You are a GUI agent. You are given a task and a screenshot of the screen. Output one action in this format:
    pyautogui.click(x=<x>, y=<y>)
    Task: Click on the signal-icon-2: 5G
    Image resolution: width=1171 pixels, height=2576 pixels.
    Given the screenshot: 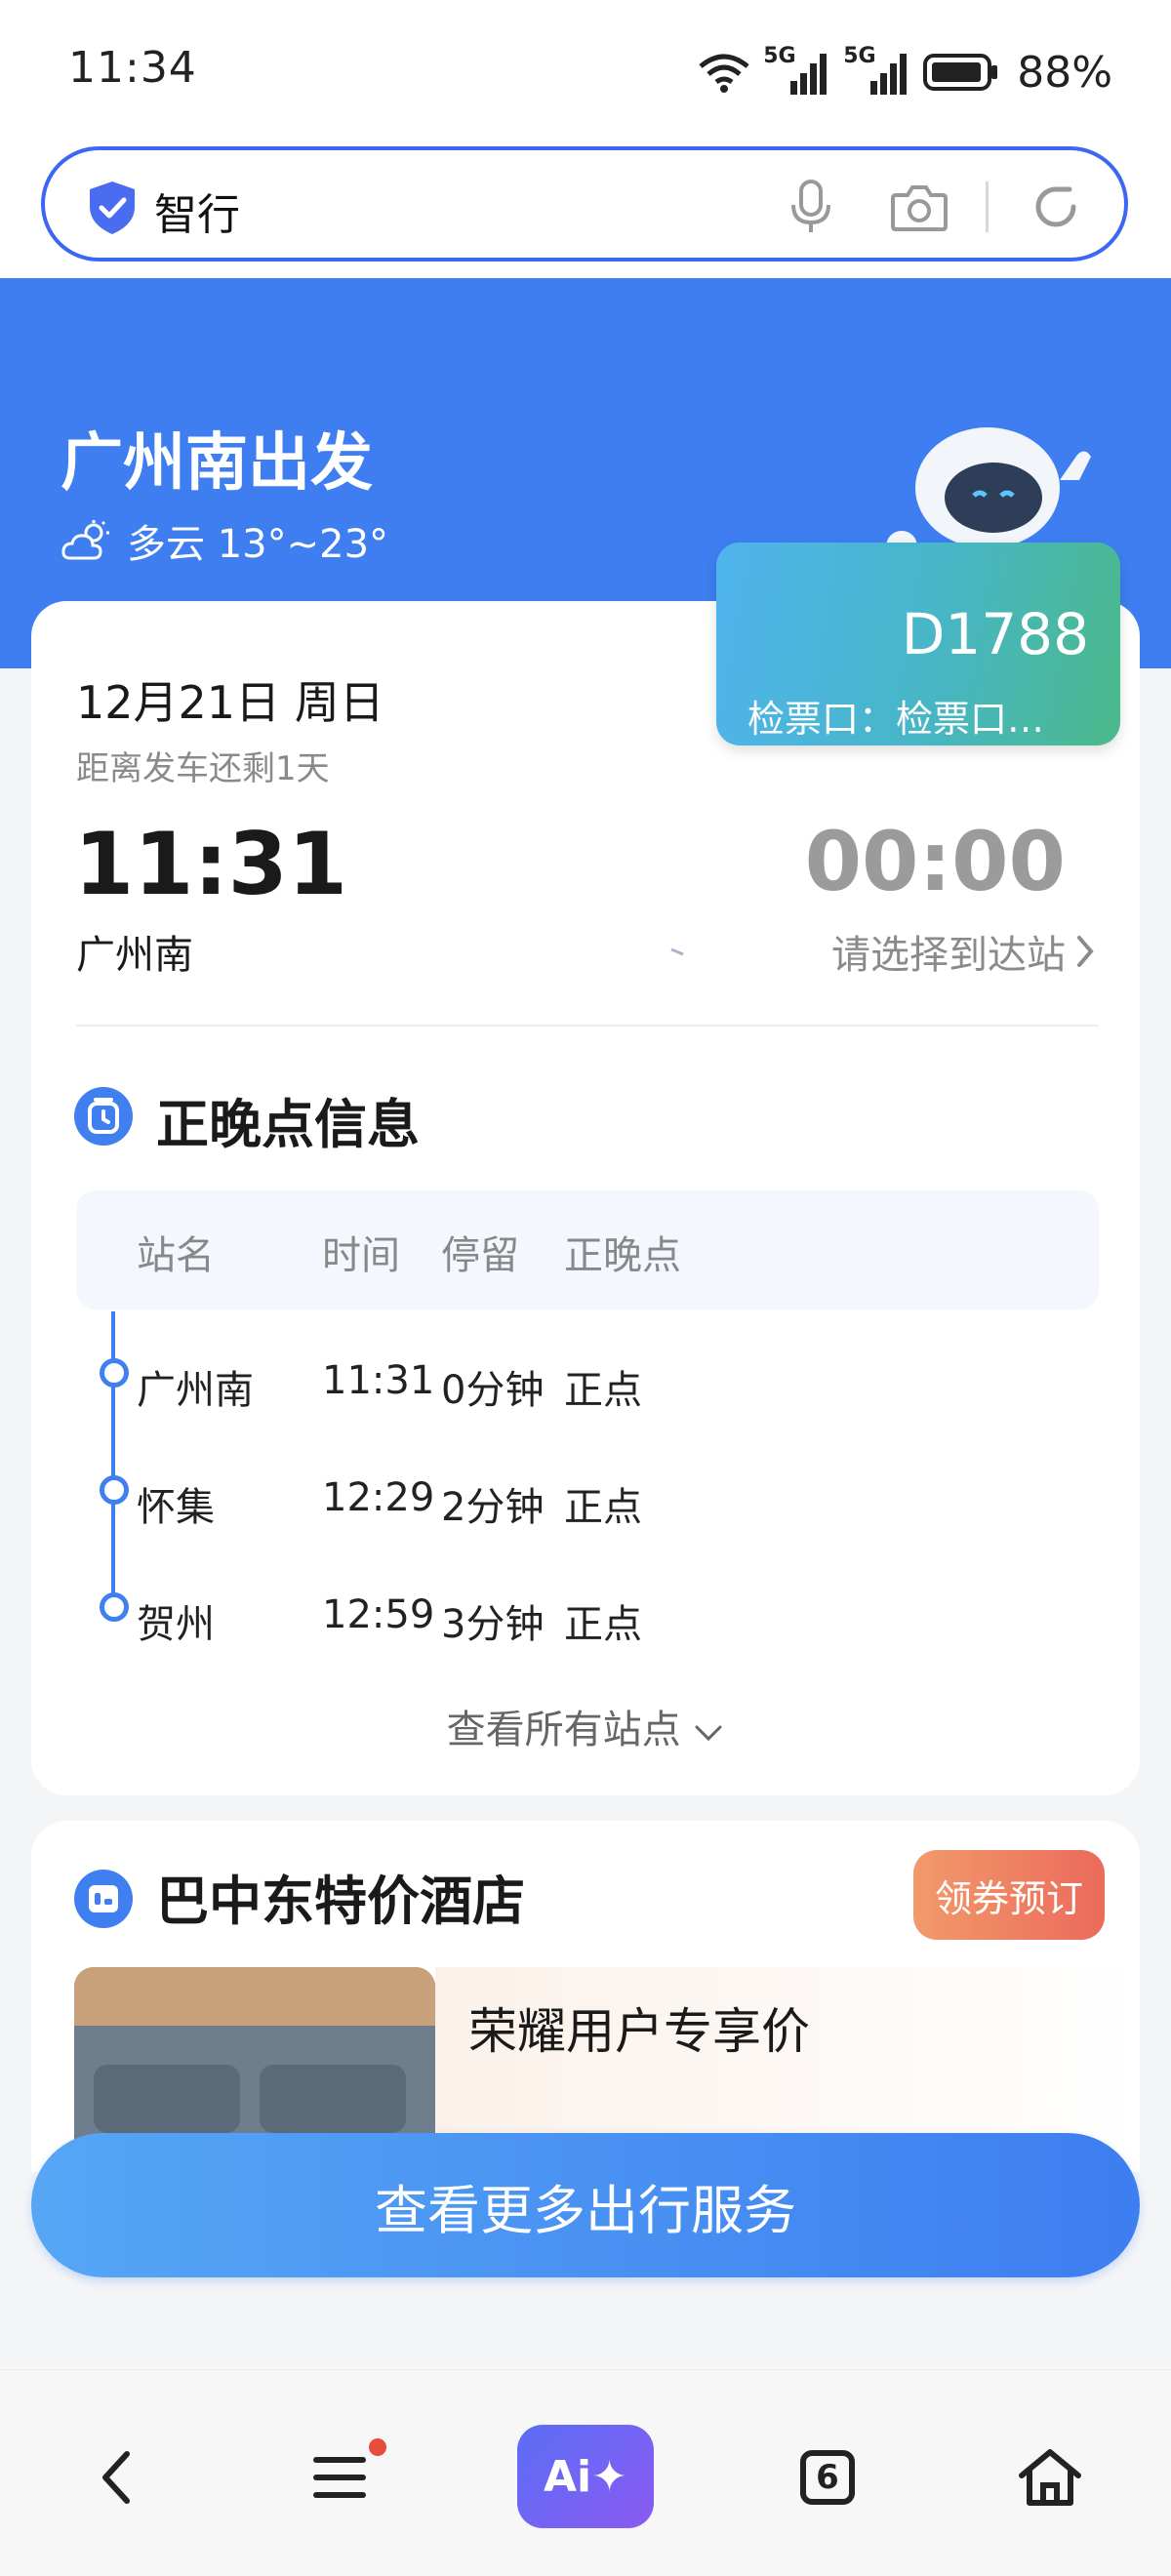 What is the action you would take?
    pyautogui.click(x=877, y=70)
    